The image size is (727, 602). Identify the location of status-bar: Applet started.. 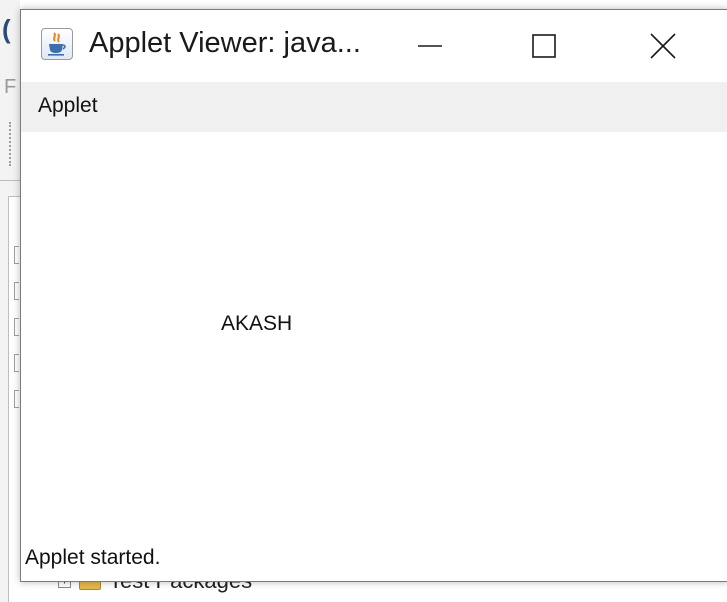
(374, 560).